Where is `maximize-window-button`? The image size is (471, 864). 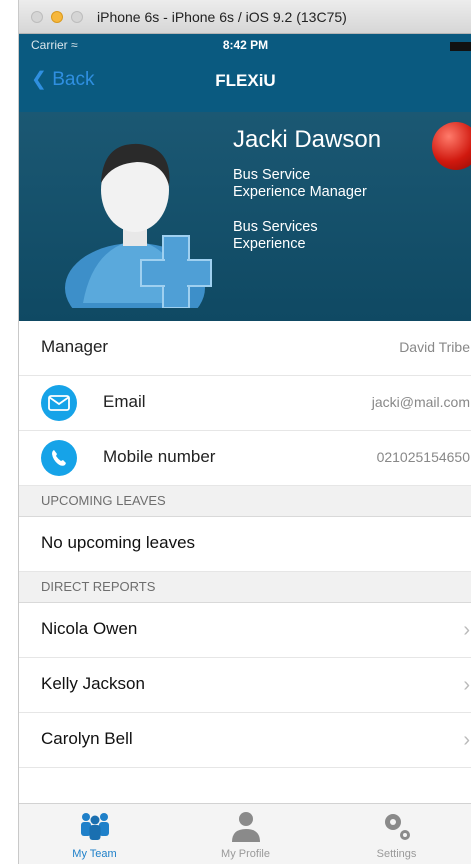 maximize-window-button is located at coordinates (77, 16).